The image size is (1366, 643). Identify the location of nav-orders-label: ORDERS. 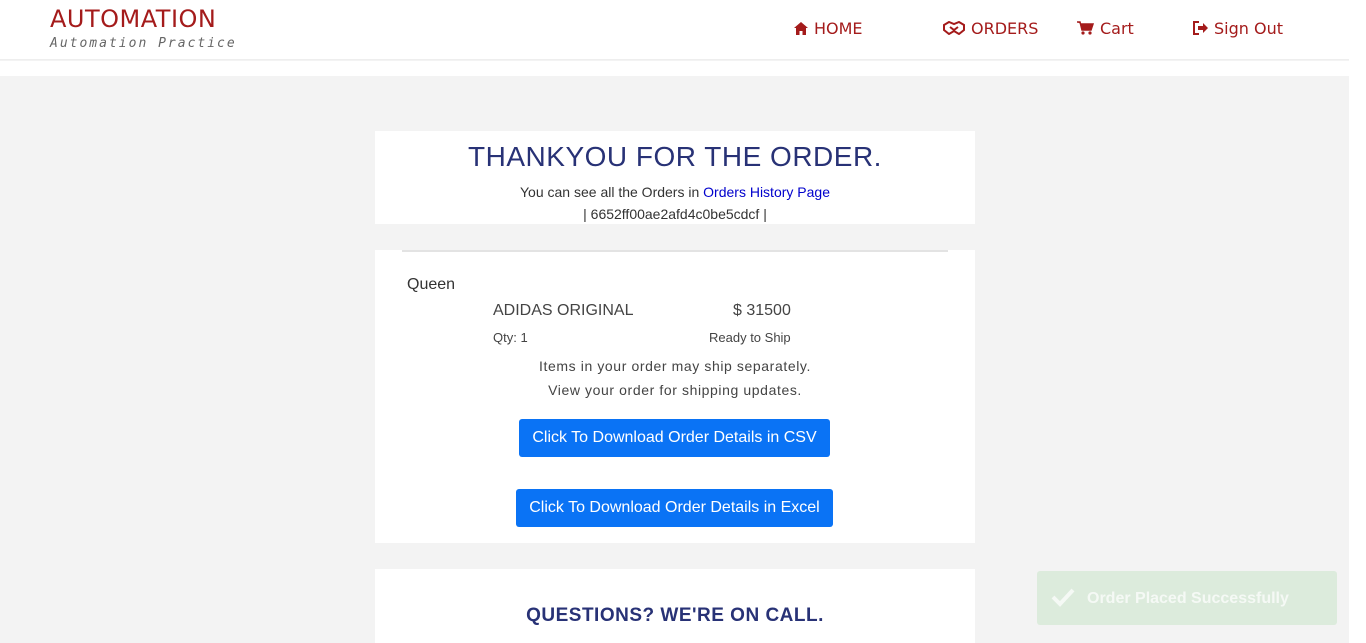
(1005, 28).